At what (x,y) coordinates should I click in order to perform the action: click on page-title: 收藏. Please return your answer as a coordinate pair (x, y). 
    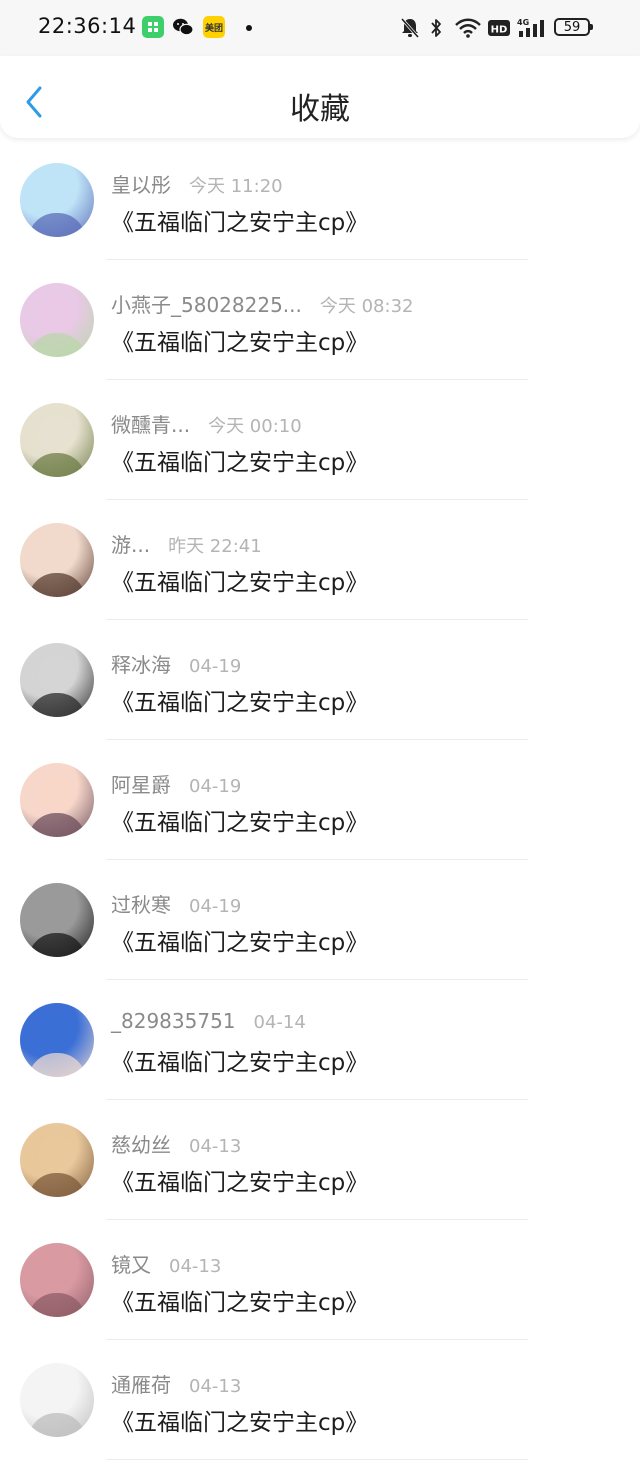
    Looking at the image, I should click on (320, 109).